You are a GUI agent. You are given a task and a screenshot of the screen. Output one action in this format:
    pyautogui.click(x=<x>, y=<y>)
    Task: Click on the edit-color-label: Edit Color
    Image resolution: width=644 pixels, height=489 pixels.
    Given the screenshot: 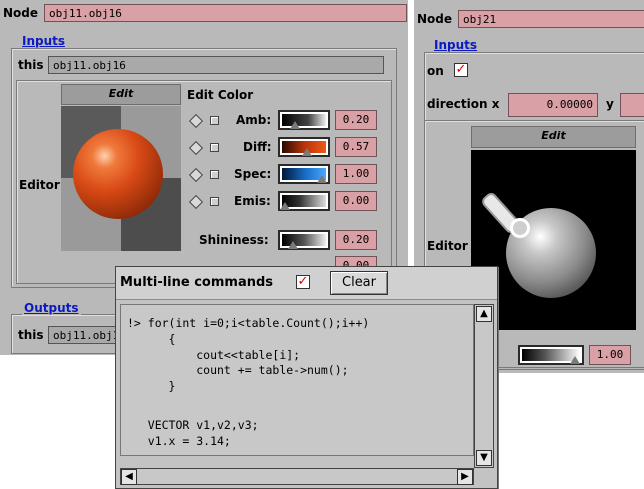 What is the action you would take?
    pyautogui.click(x=220, y=95)
    